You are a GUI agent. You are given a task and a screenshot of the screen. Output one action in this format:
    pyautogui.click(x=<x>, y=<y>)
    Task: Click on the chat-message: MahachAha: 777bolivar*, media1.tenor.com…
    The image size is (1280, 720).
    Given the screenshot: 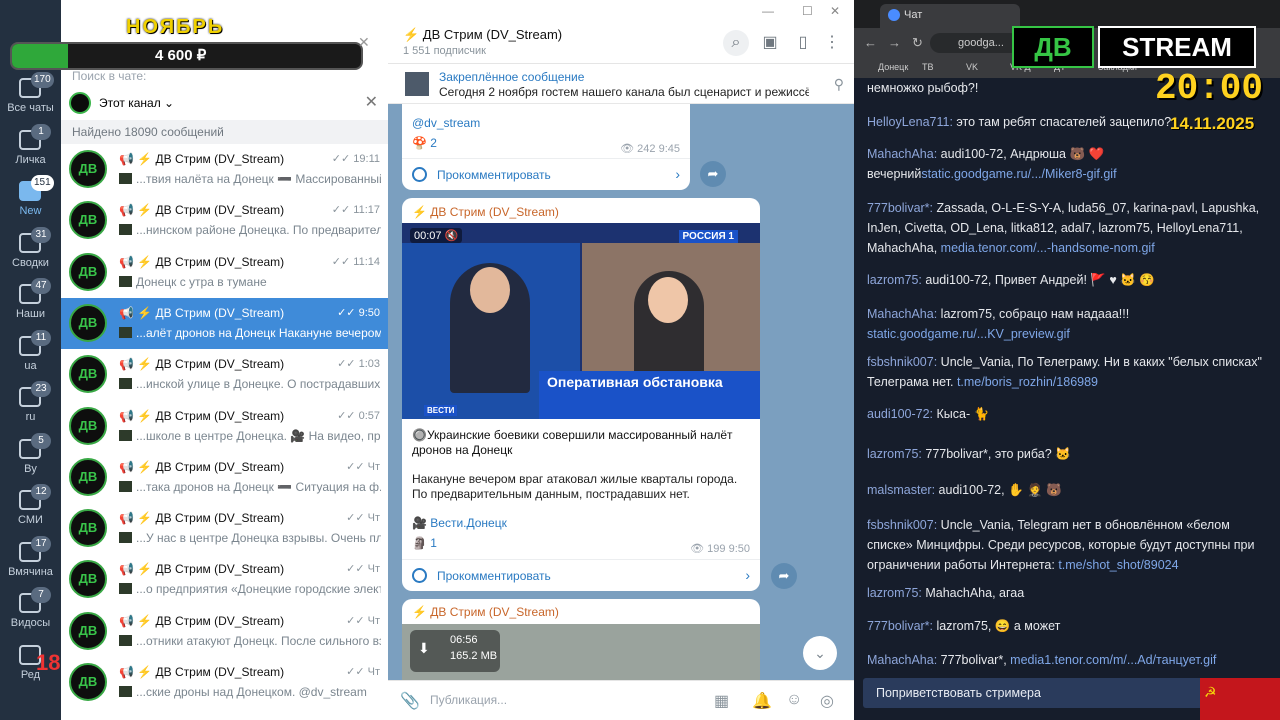 What is the action you would take?
    pyautogui.click(x=1064, y=660)
    